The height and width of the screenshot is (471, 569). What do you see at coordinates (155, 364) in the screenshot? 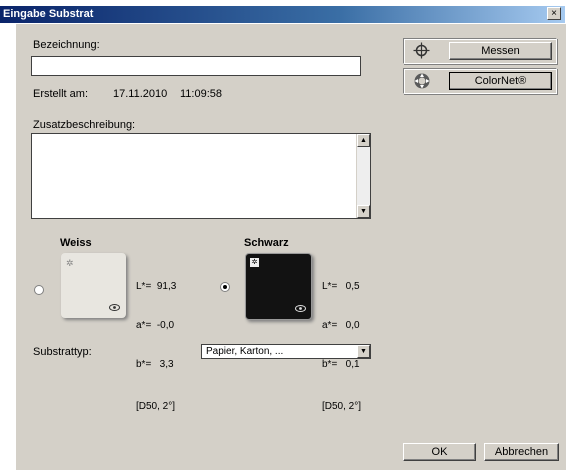
I see `weiss-b: b*= 3,3` at bounding box center [155, 364].